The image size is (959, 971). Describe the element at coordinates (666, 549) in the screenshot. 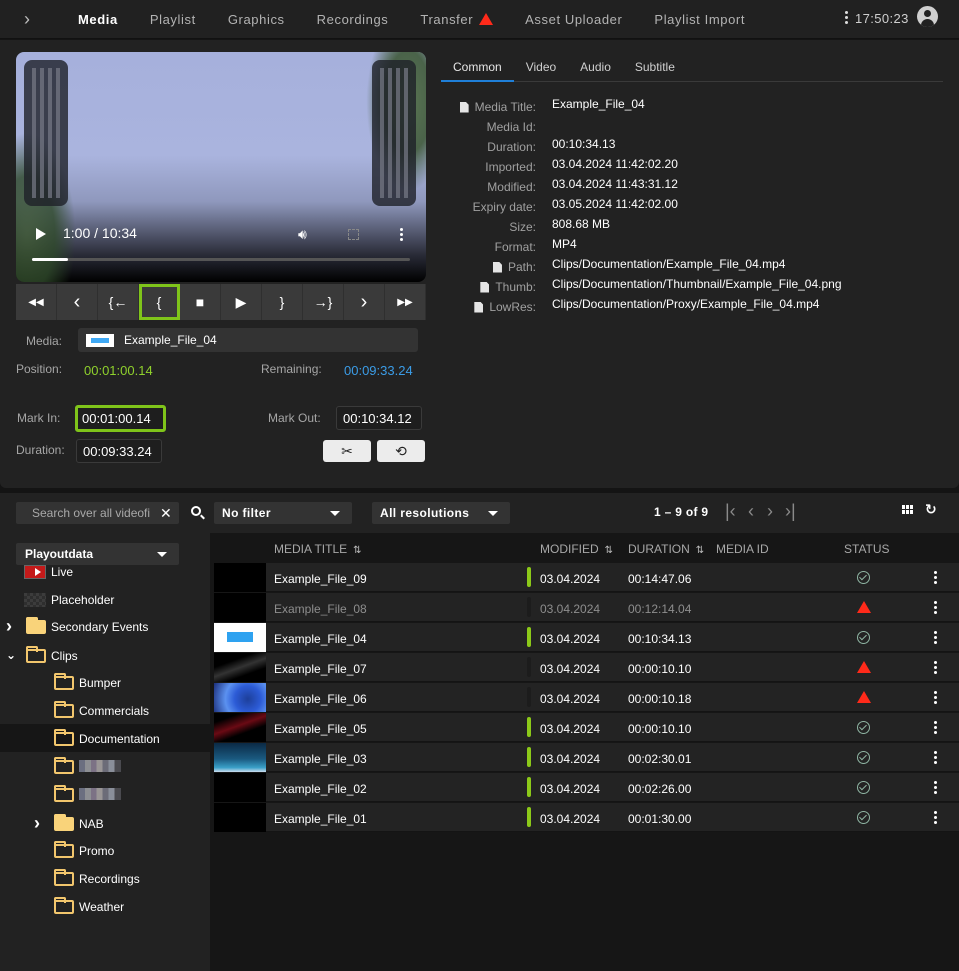

I see `column-duration: DURATION ⇅` at that location.